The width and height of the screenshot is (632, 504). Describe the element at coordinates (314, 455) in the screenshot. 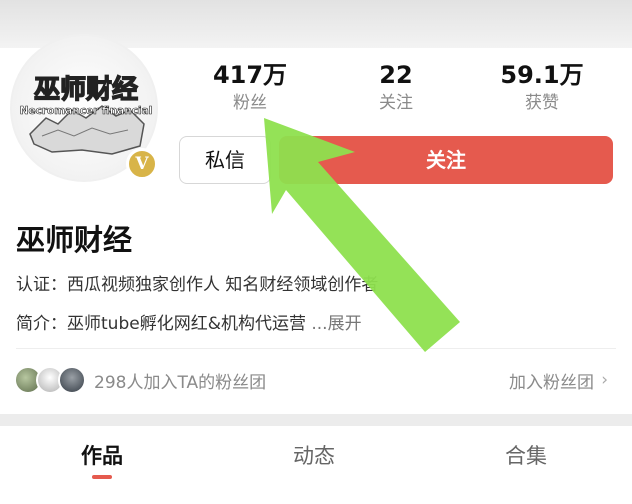

I see `tab-dynamics: 动态` at that location.